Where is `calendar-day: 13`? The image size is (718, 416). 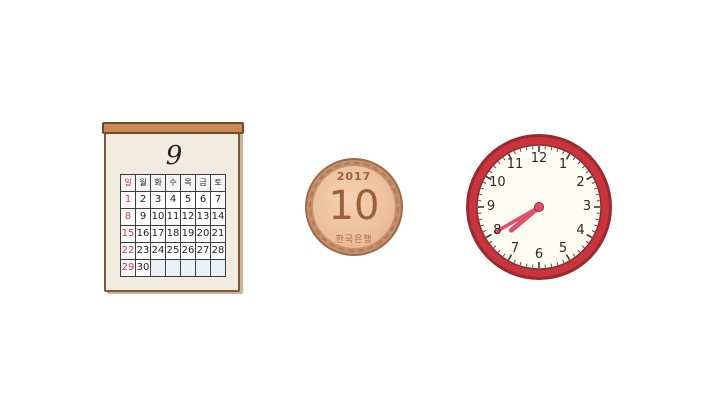 calendar-day: 13 is located at coordinates (203, 217).